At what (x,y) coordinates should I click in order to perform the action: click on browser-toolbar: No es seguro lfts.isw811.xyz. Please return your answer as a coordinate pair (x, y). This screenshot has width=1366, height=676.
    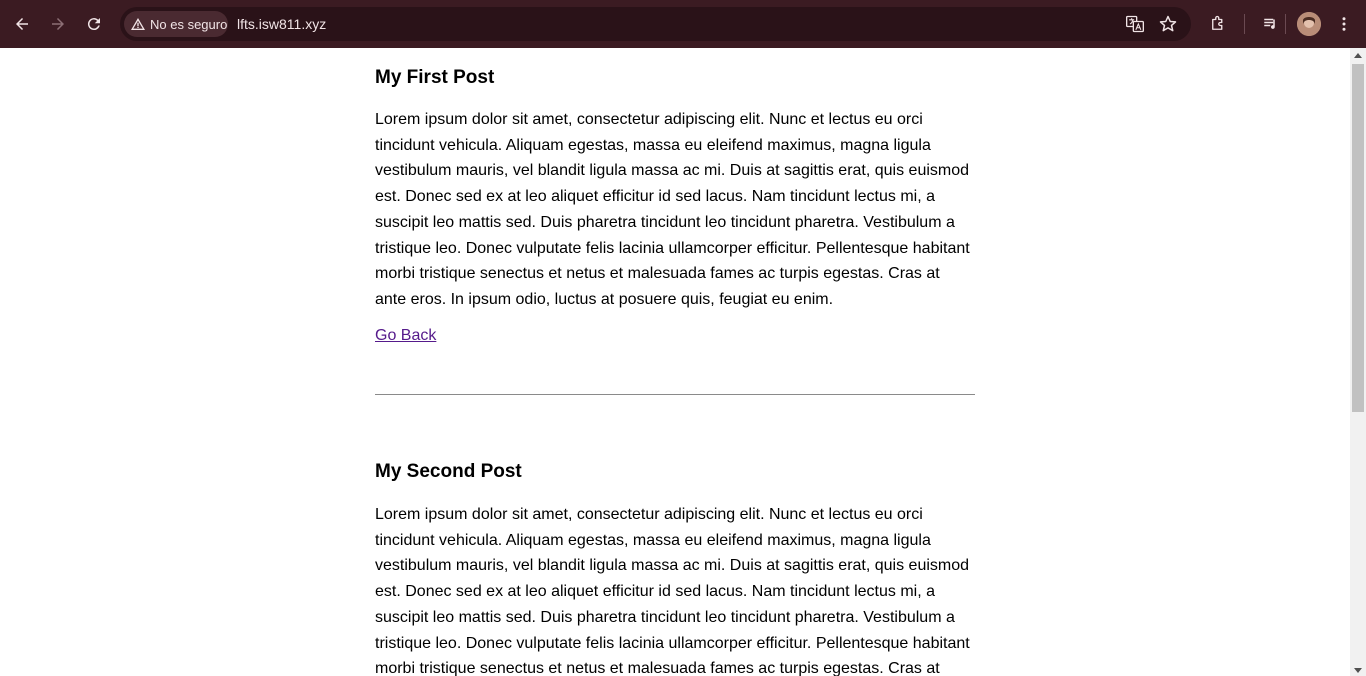
    Looking at the image, I should click on (683, 24).